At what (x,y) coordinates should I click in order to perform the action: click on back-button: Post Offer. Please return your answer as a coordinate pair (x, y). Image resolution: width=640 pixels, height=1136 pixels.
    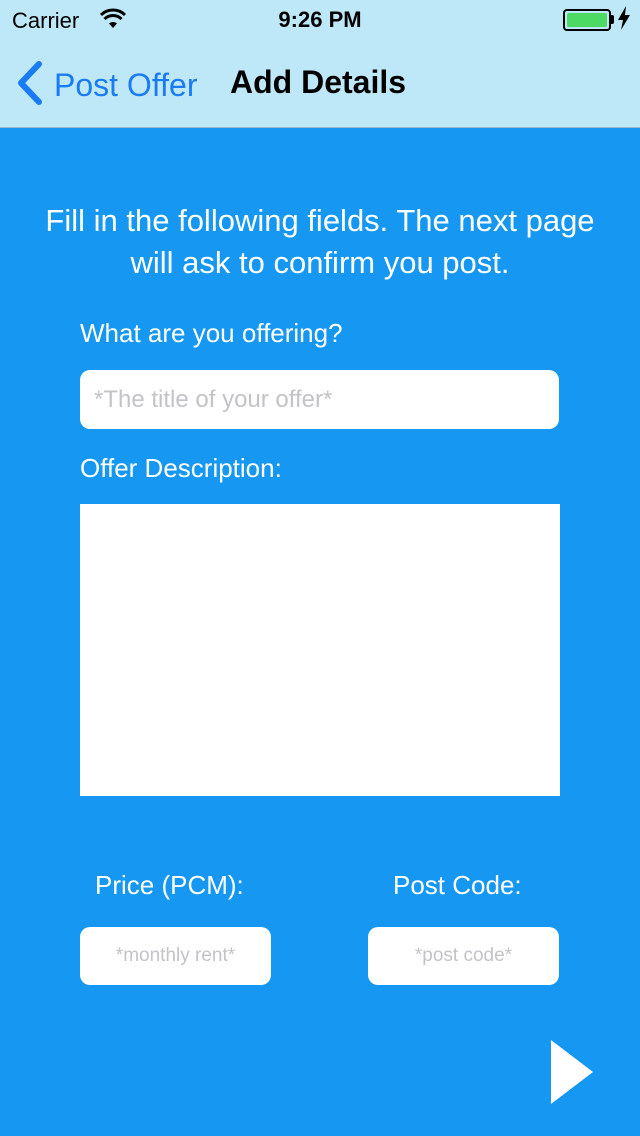
    Looking at the image, I should click on (105, 85).